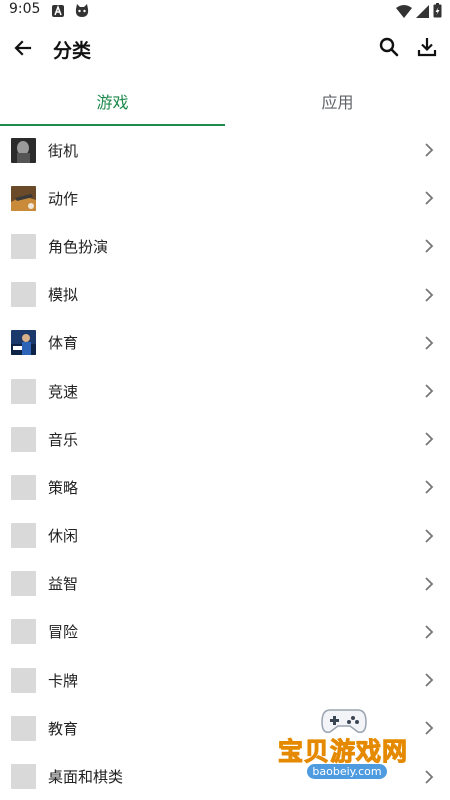  I want to click on tab-bar: 游戏 应用, so click(225, 101).